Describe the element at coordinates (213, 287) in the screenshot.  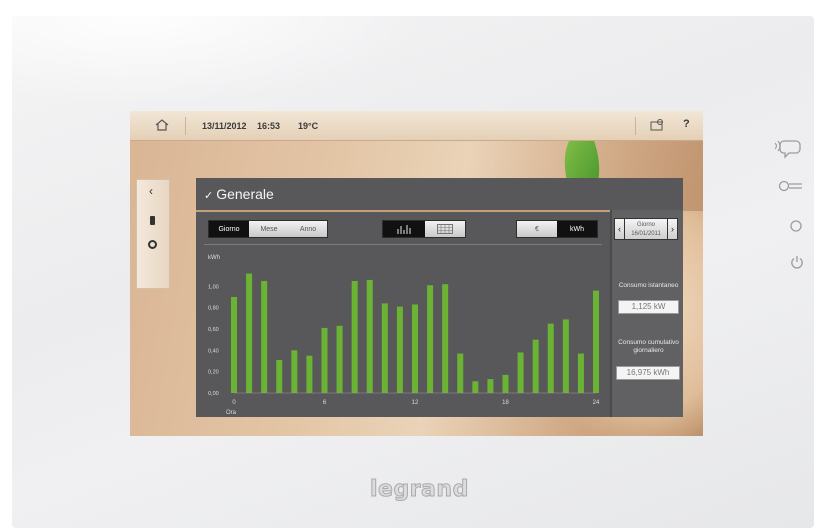
I see `y-tick-label: 1,00` at that location.